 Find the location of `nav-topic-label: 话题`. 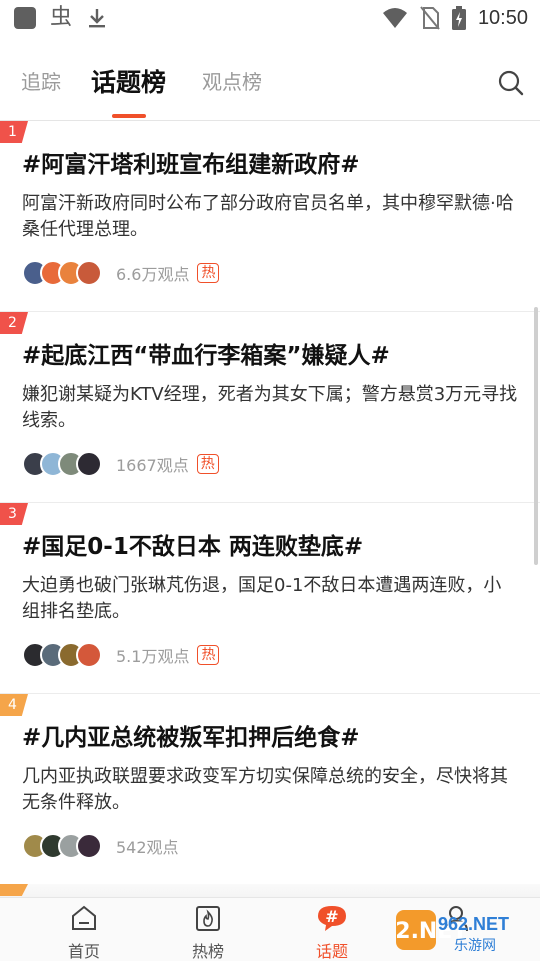

nav-topic-label: 话题 is located at coordinates (331, 951).